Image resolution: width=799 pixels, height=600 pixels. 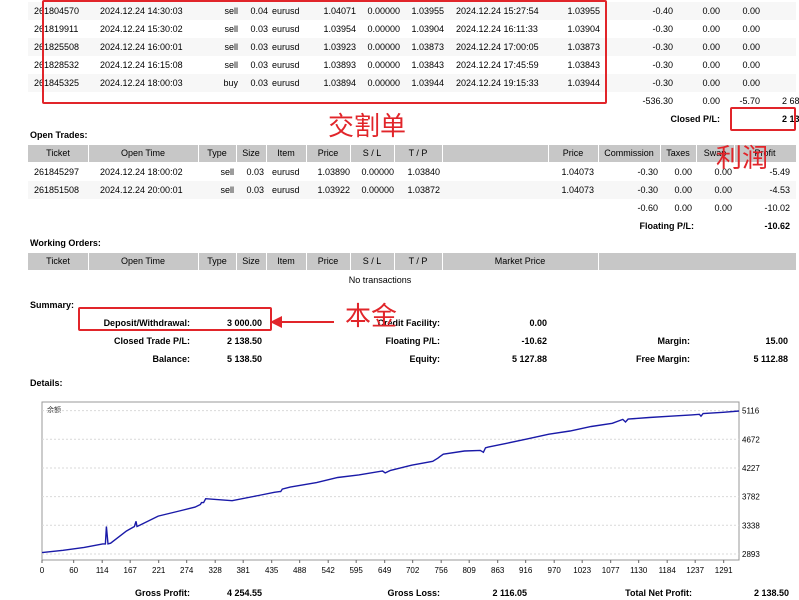 I want to click on x-tick-label: 542, so click(x=329, y=570).